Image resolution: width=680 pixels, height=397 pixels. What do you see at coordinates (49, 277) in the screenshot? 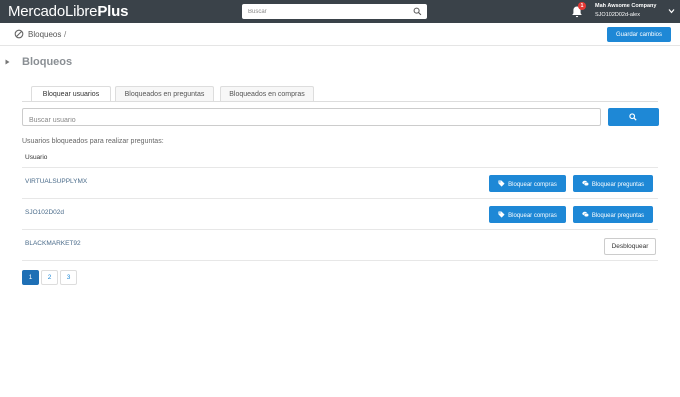
I see `page-button-2: 2` at bounding box center [49, 277].